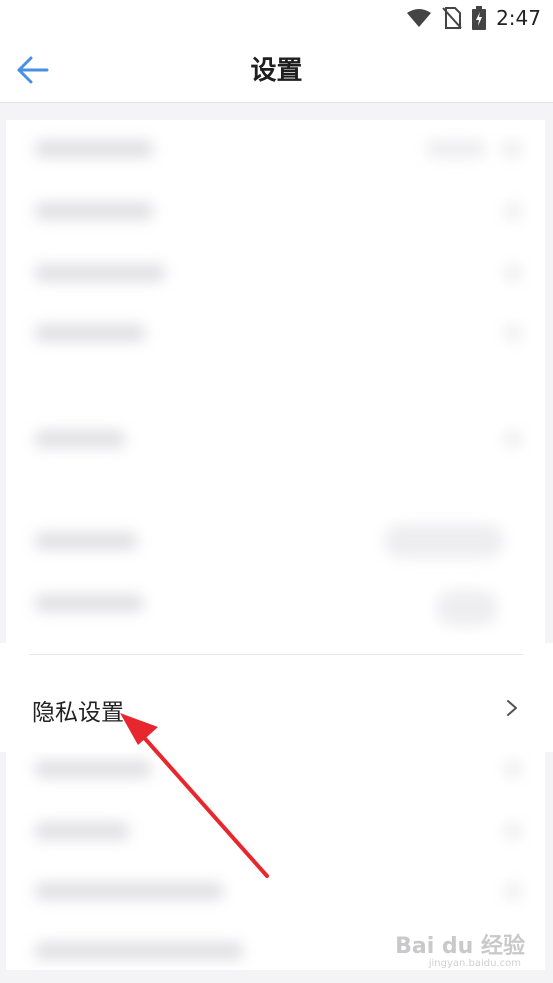 The width and height of the screenshot is (553, 983). Describe the element at coordinates (78, 713) in the screenshot. I see `privacy-settings-label: 隐私设置` at that location.